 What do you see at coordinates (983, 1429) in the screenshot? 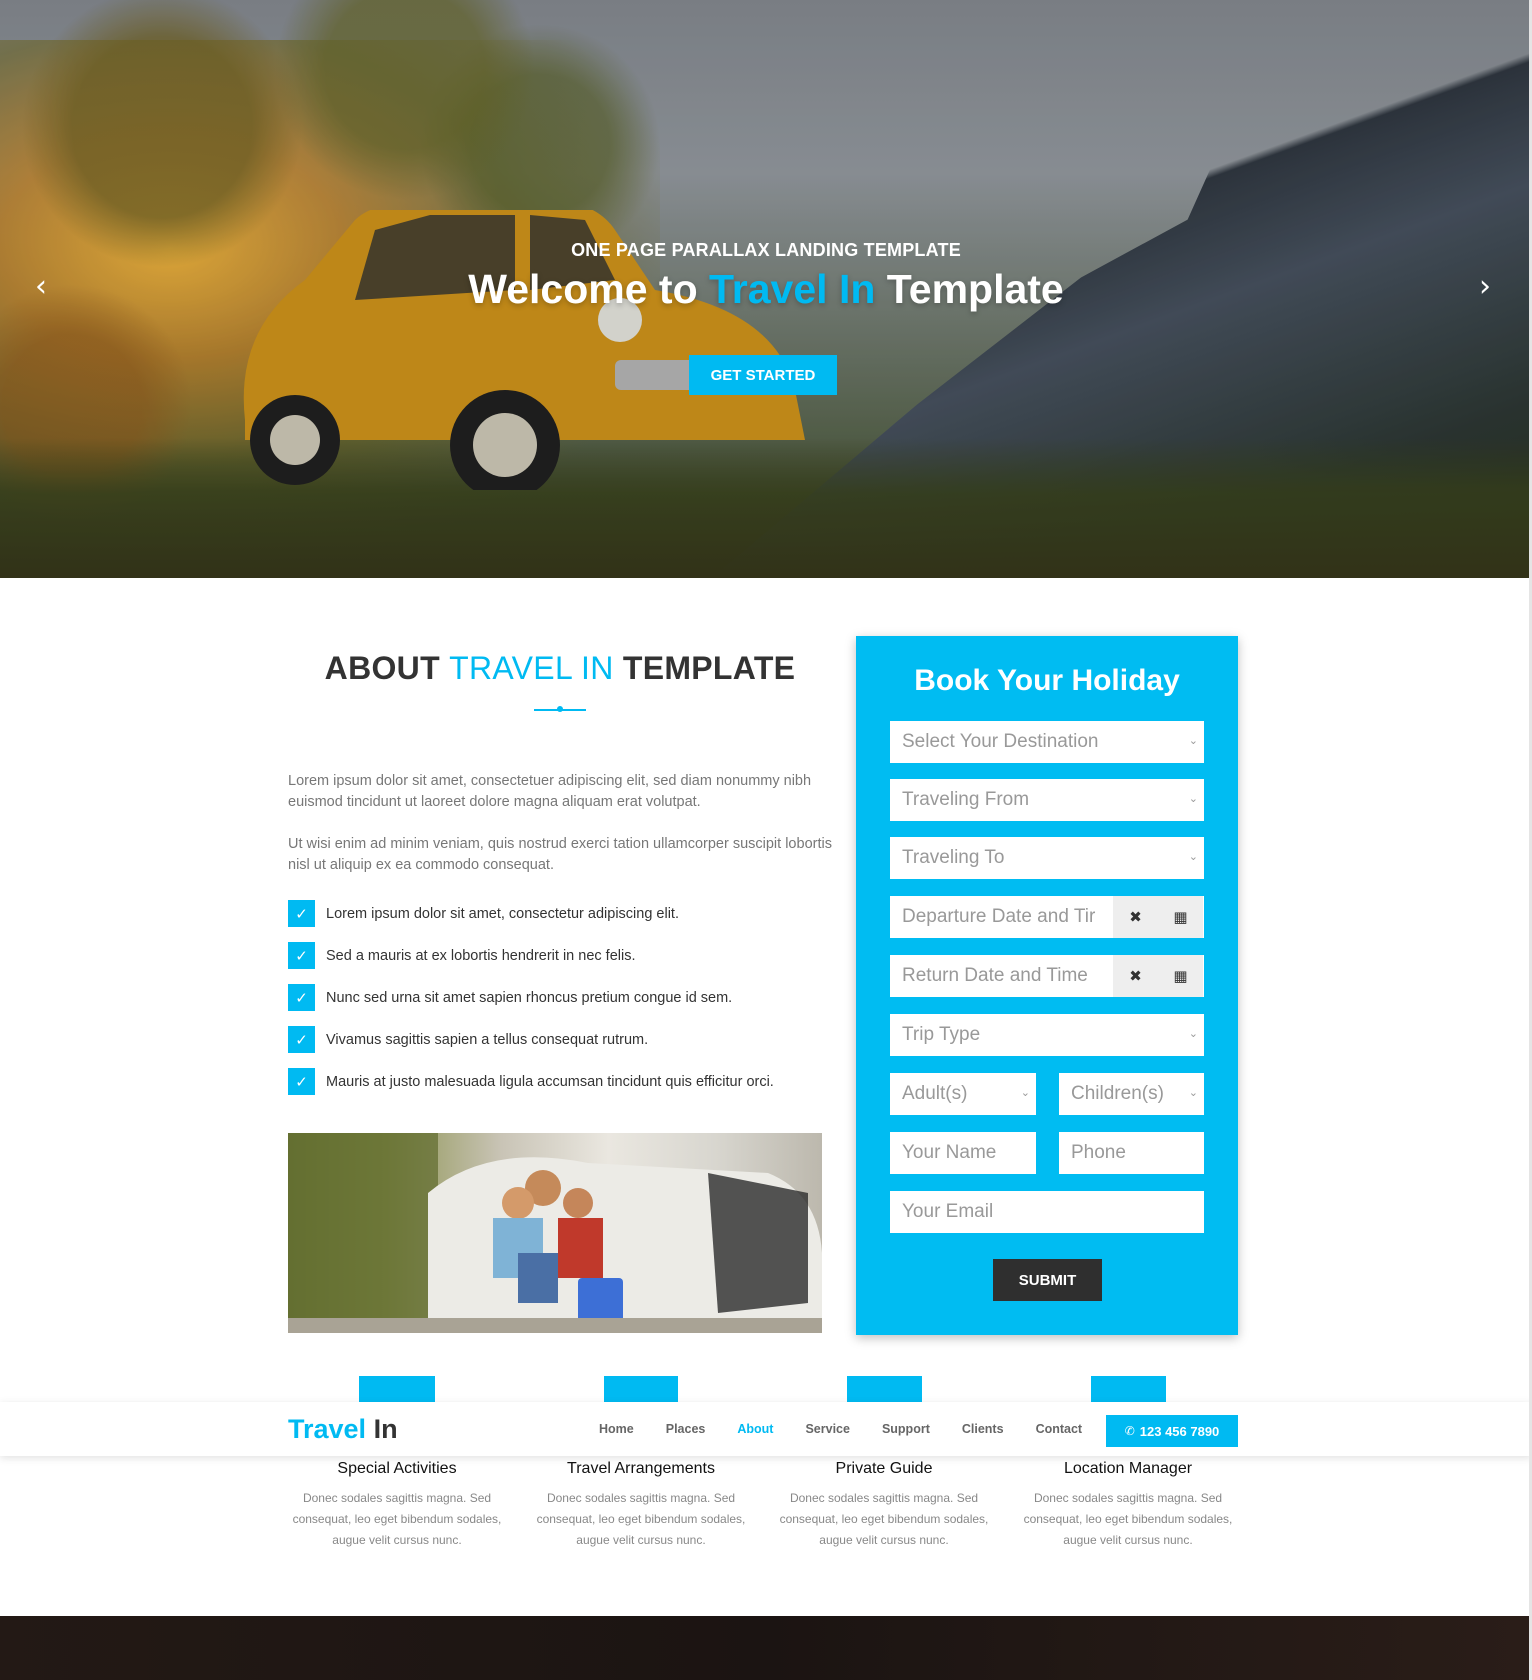
I see `nav-link-clients: Clients` at bounding box center [983, 1429].